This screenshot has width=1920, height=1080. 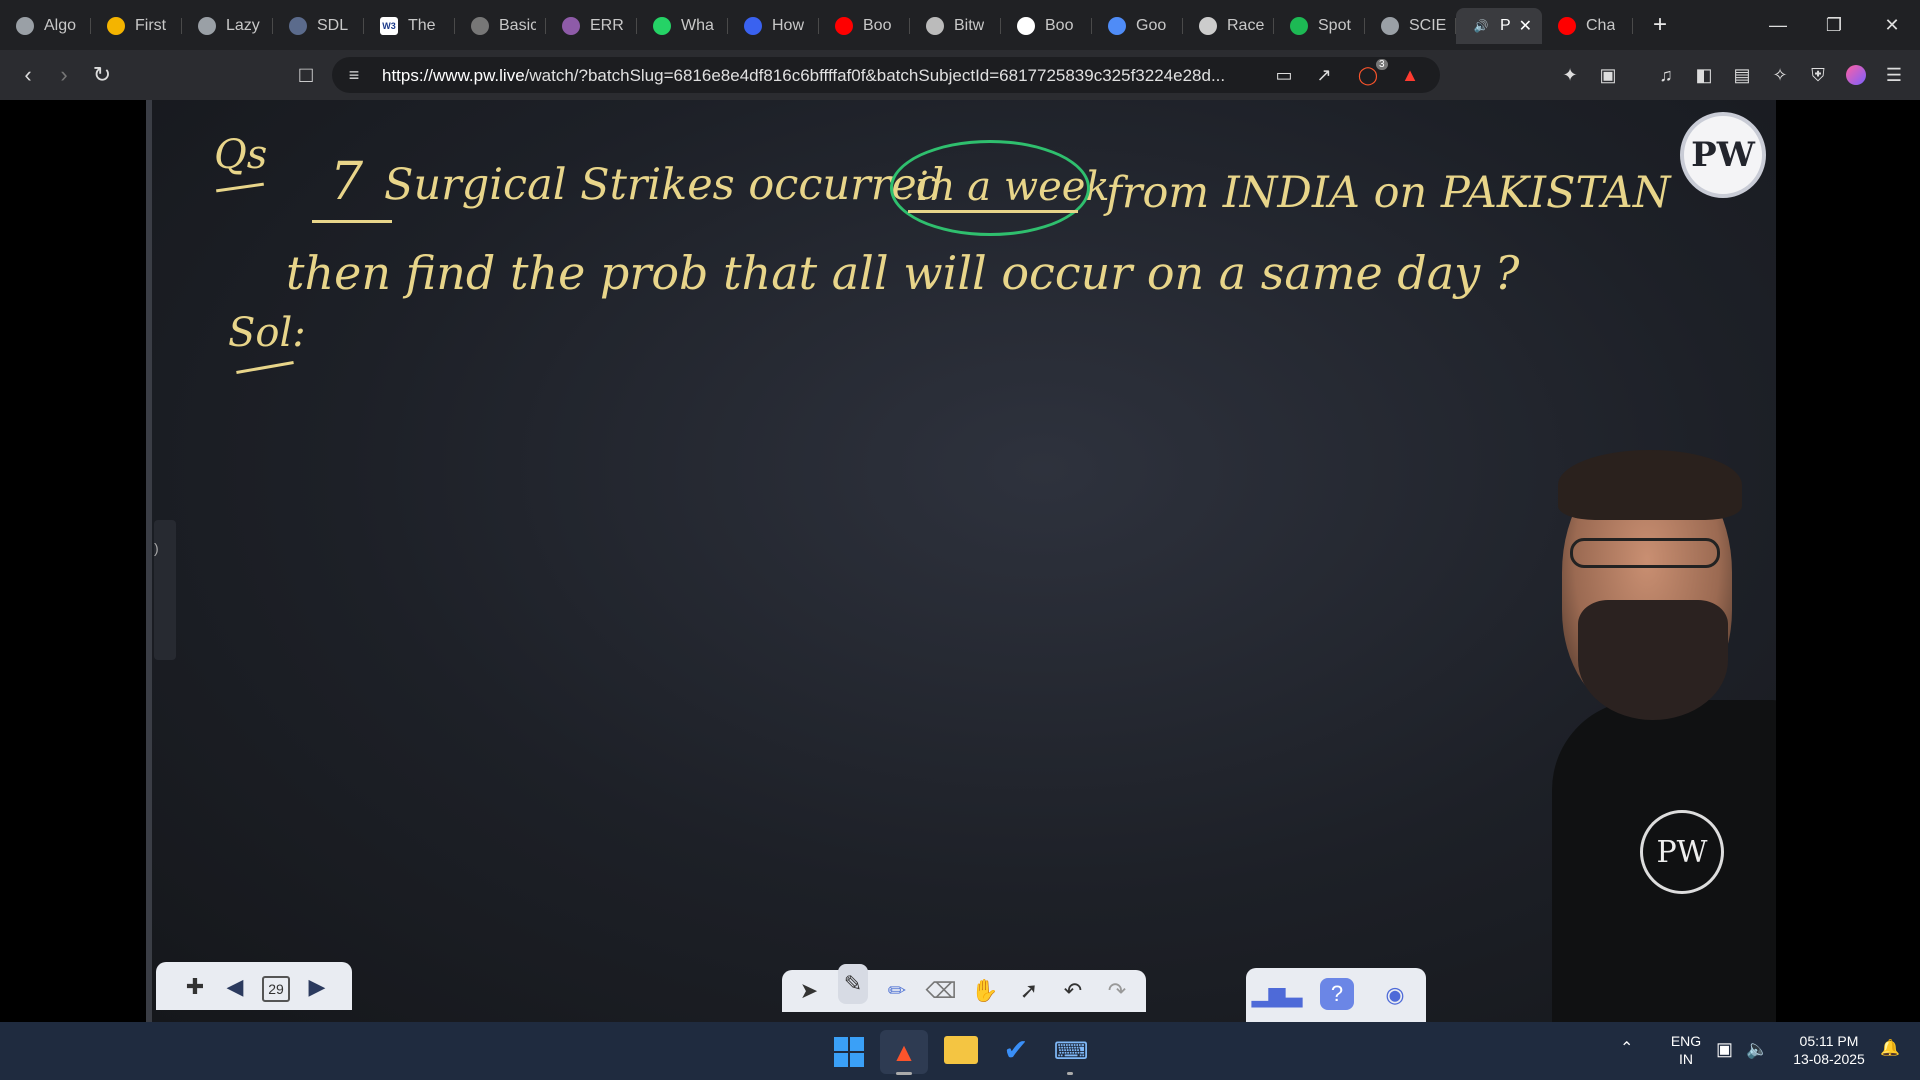 What do you see at coordinates (227, 26) in the screenshot?
I see `tab-2: Lazy` at bounding box center [227, 26].